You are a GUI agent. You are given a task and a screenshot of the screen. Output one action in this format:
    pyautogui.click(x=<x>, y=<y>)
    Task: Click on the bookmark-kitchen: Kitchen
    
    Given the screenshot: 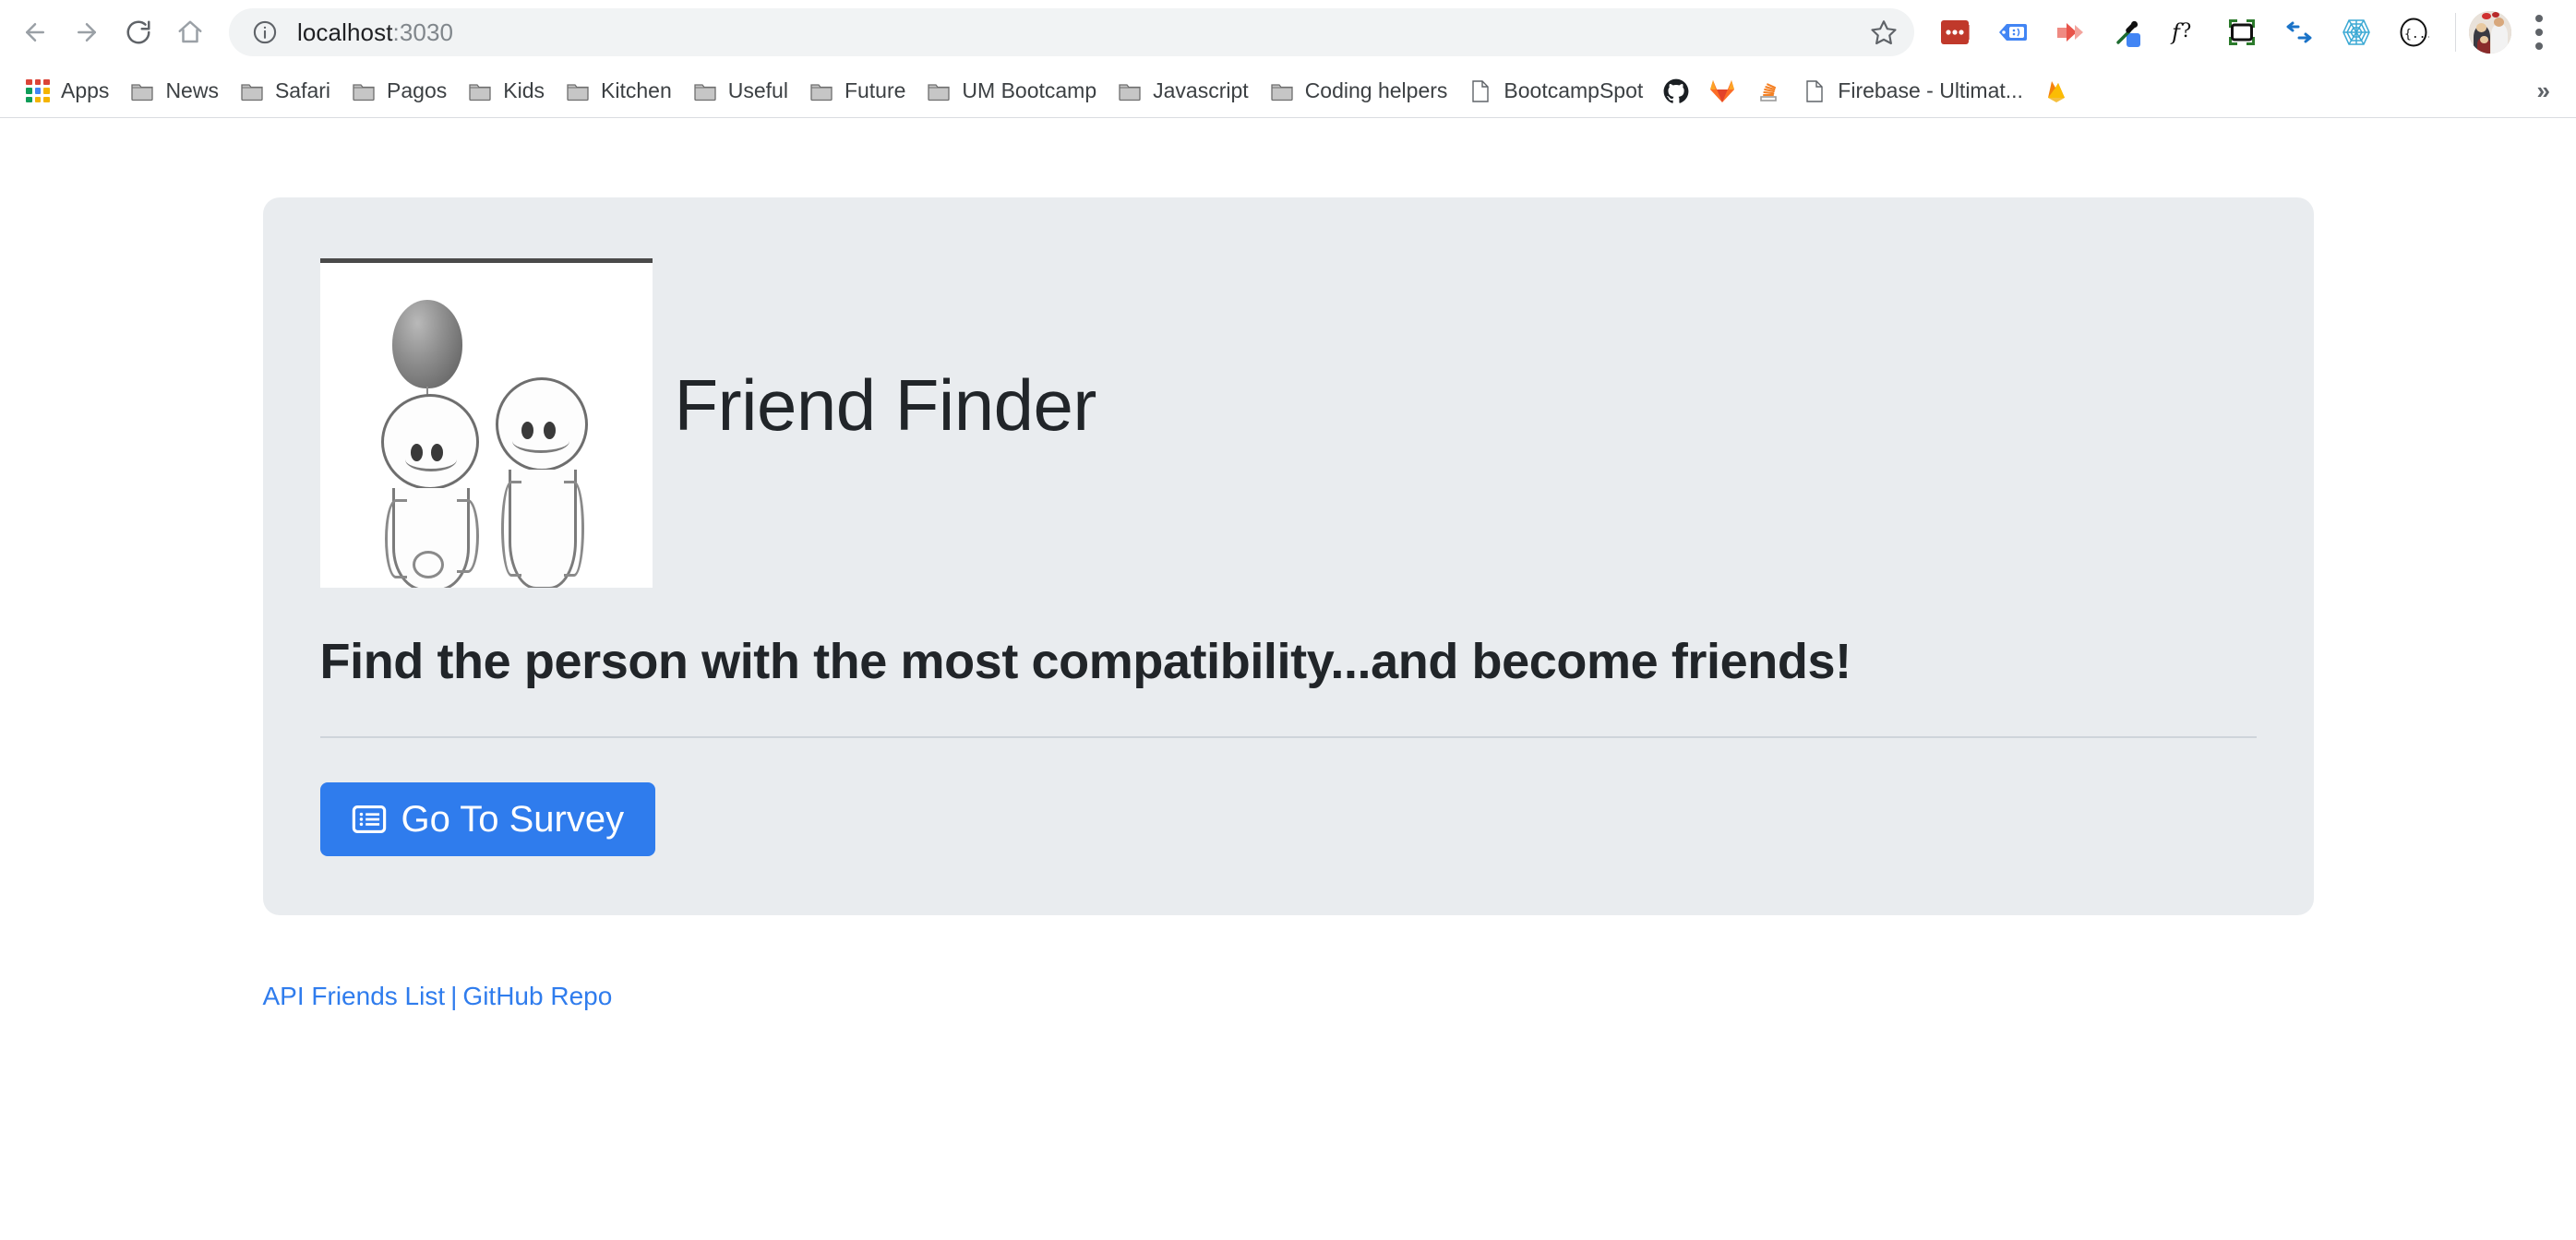 What is the action you would take?
    pyautogui.click(x=618, y=92)
    